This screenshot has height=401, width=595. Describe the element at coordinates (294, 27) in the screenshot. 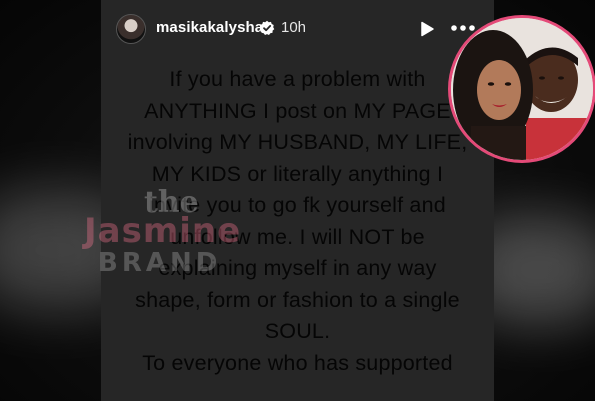

I see `post-time: 10h` at that location.